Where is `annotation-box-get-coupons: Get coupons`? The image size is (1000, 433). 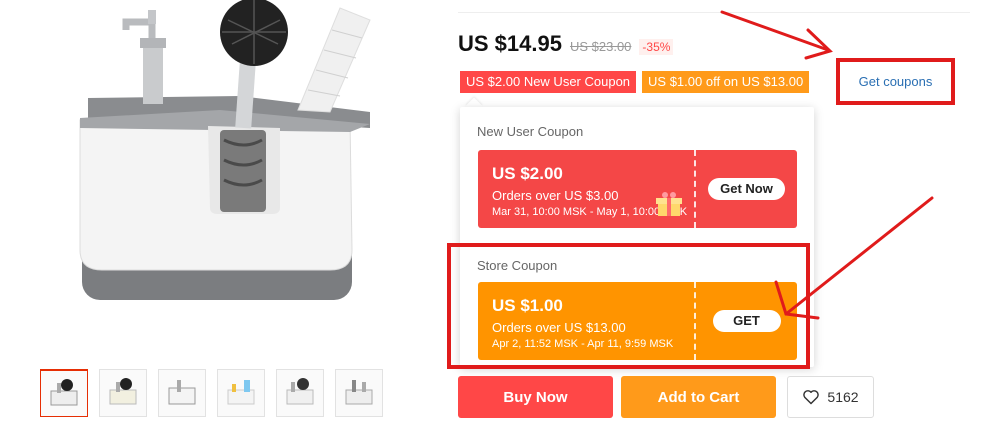 annotation-box-get-coupons: Get coupons is located at coordinates (895, 81).